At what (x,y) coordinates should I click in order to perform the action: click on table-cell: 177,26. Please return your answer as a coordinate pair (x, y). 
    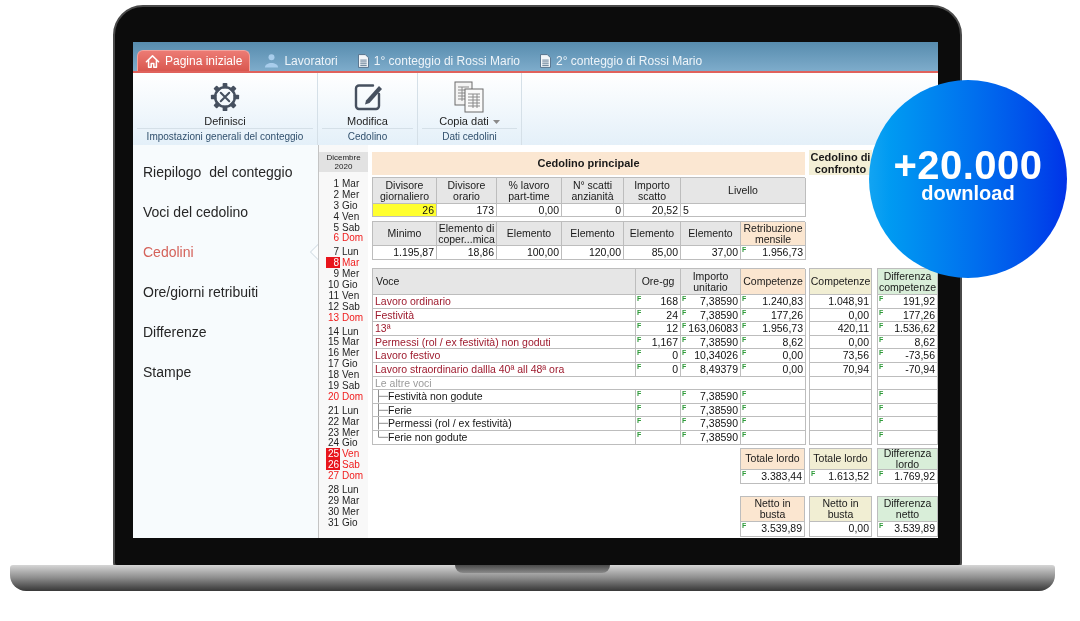
    Looking at the image, I should click on (786, 315).